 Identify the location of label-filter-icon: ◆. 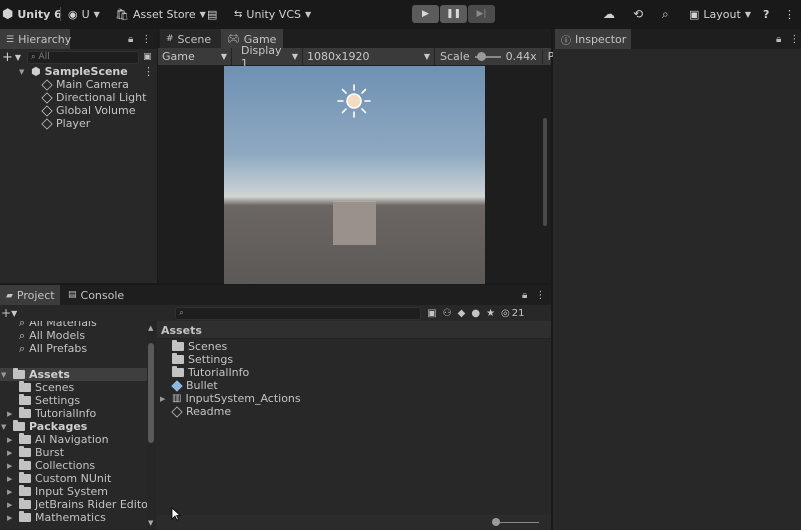
(462, 313).